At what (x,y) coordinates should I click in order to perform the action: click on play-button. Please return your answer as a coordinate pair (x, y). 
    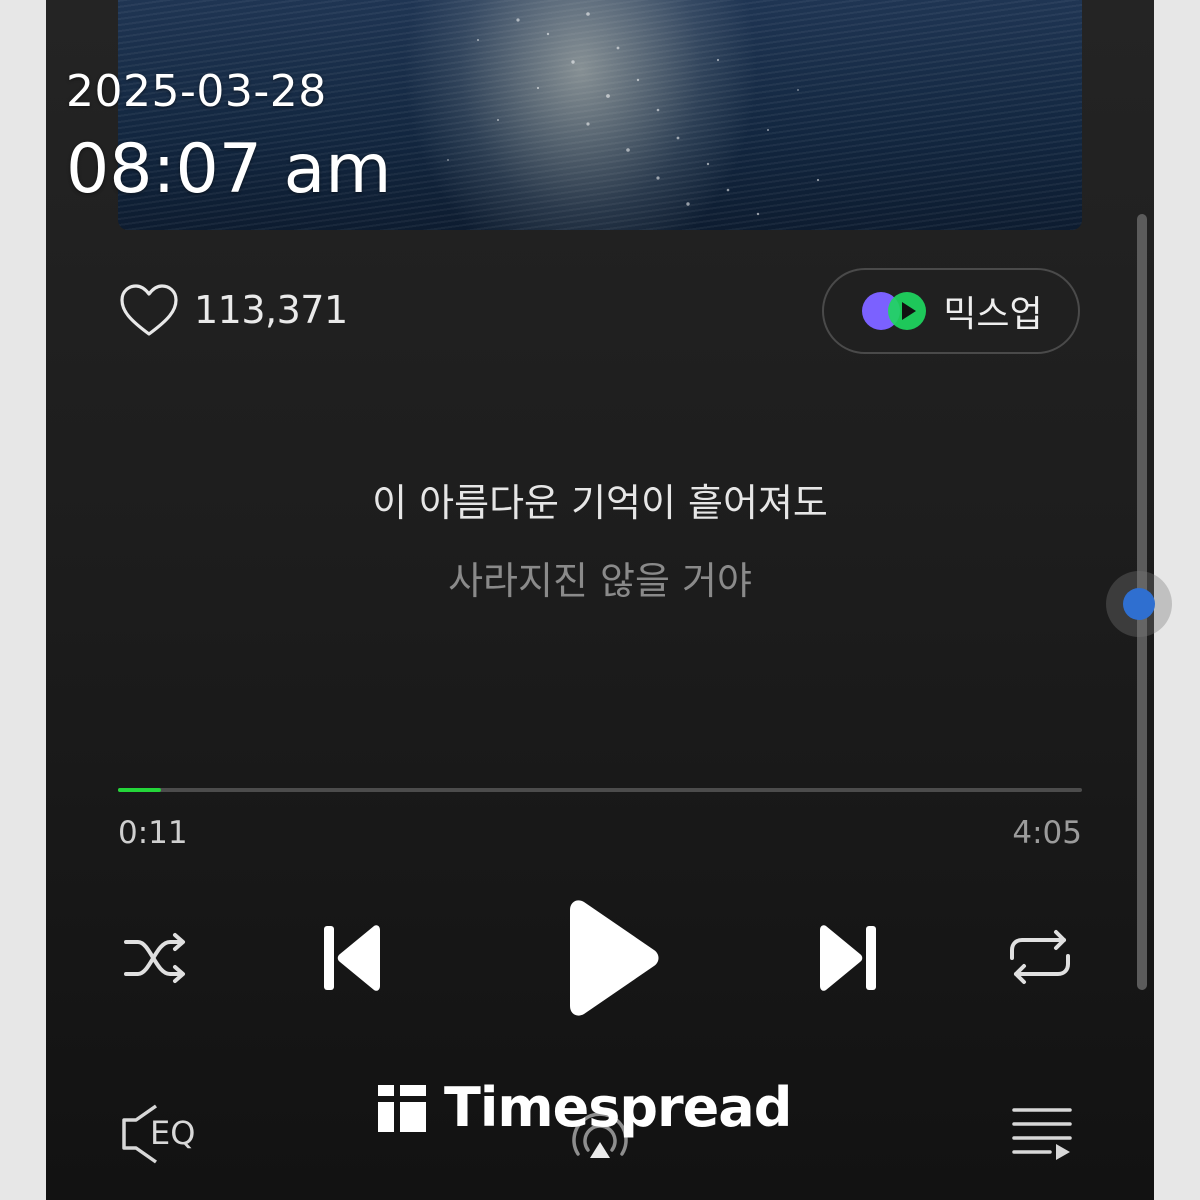
    Looking at the image, I should click on (611, 958).